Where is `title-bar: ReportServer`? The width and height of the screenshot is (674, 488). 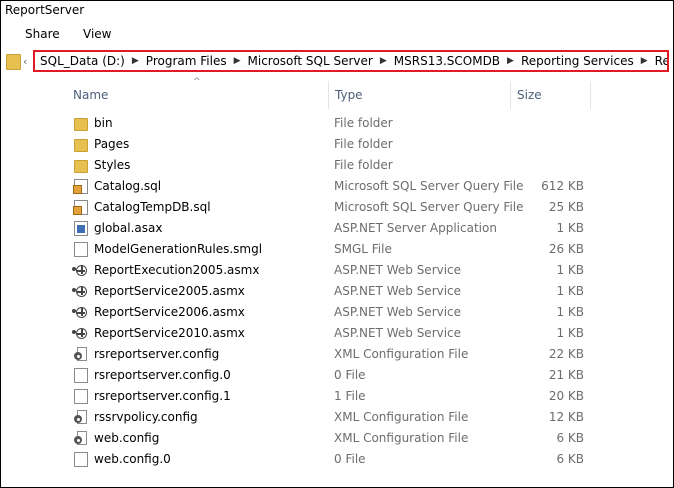
title-bar: ReportServer is located at coordinates (337, 11).